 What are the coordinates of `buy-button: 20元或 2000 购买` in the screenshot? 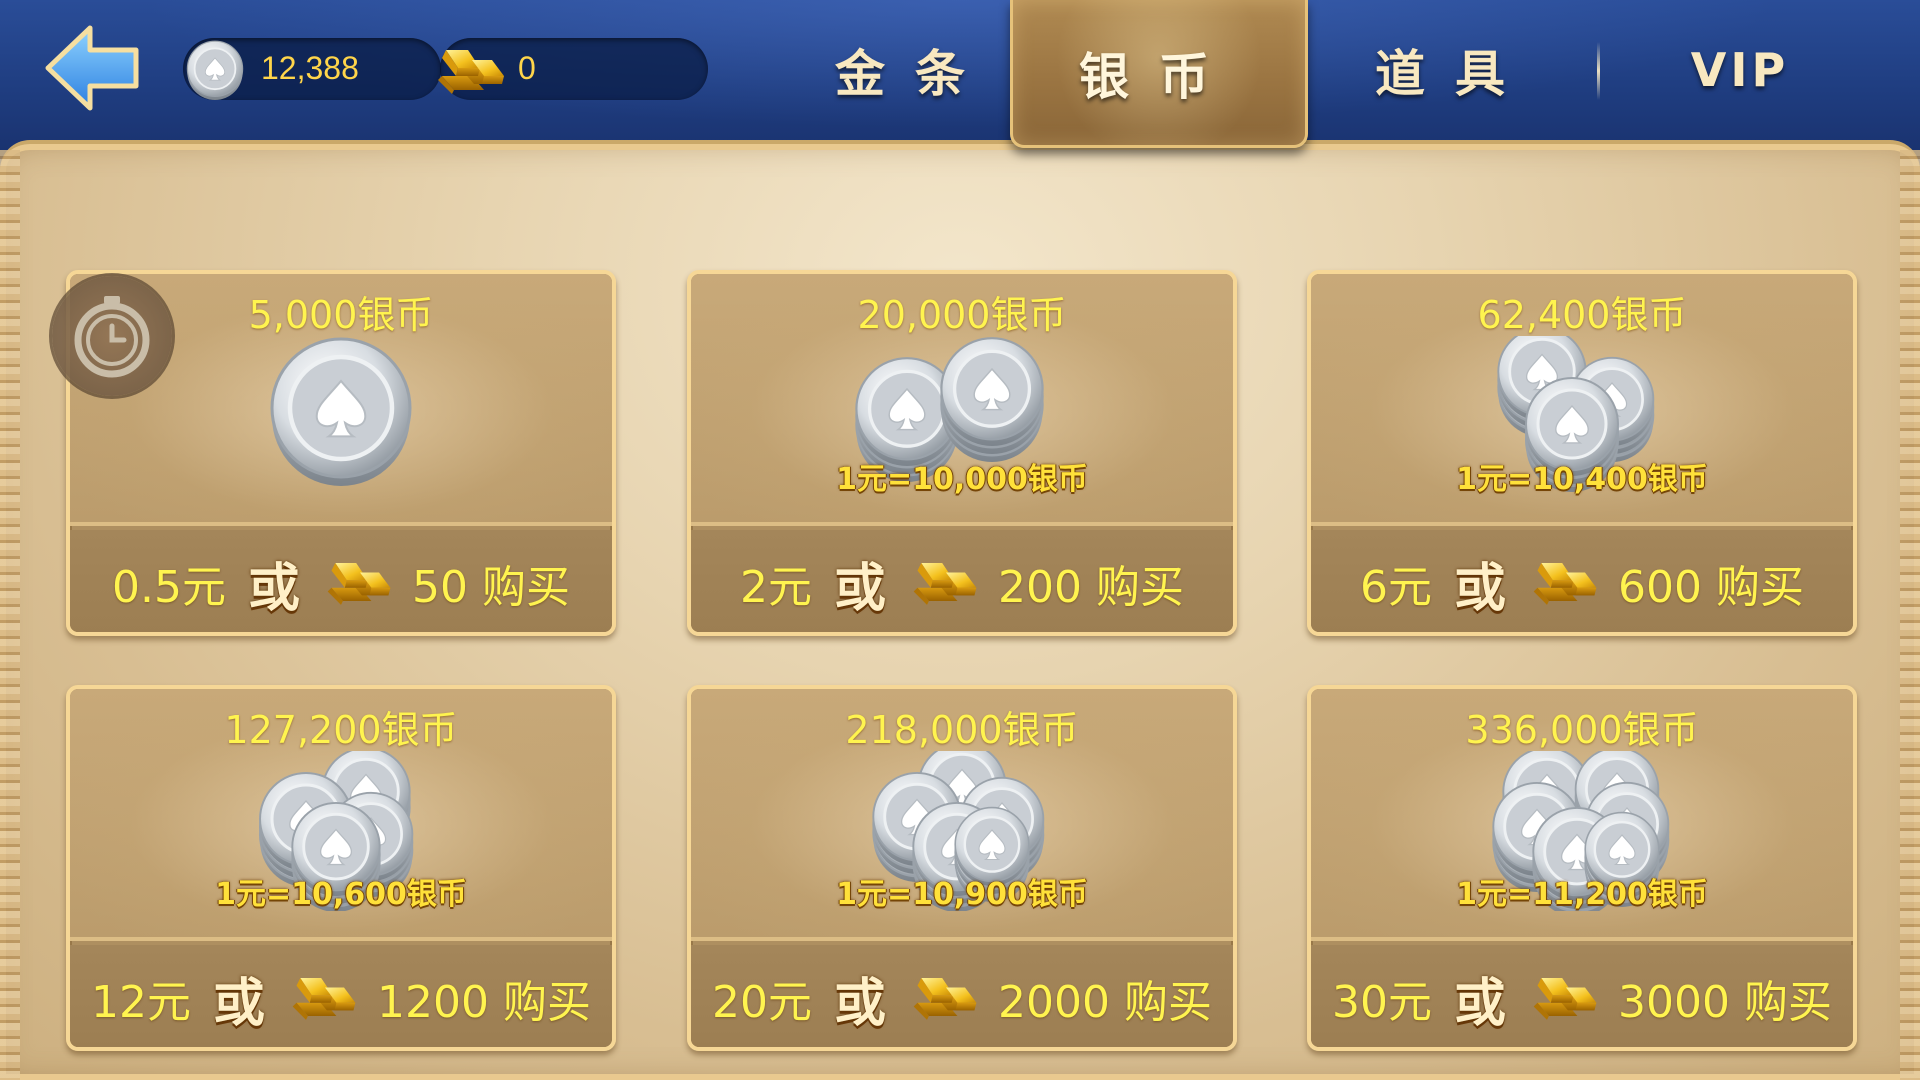 It's located at (962, 996).